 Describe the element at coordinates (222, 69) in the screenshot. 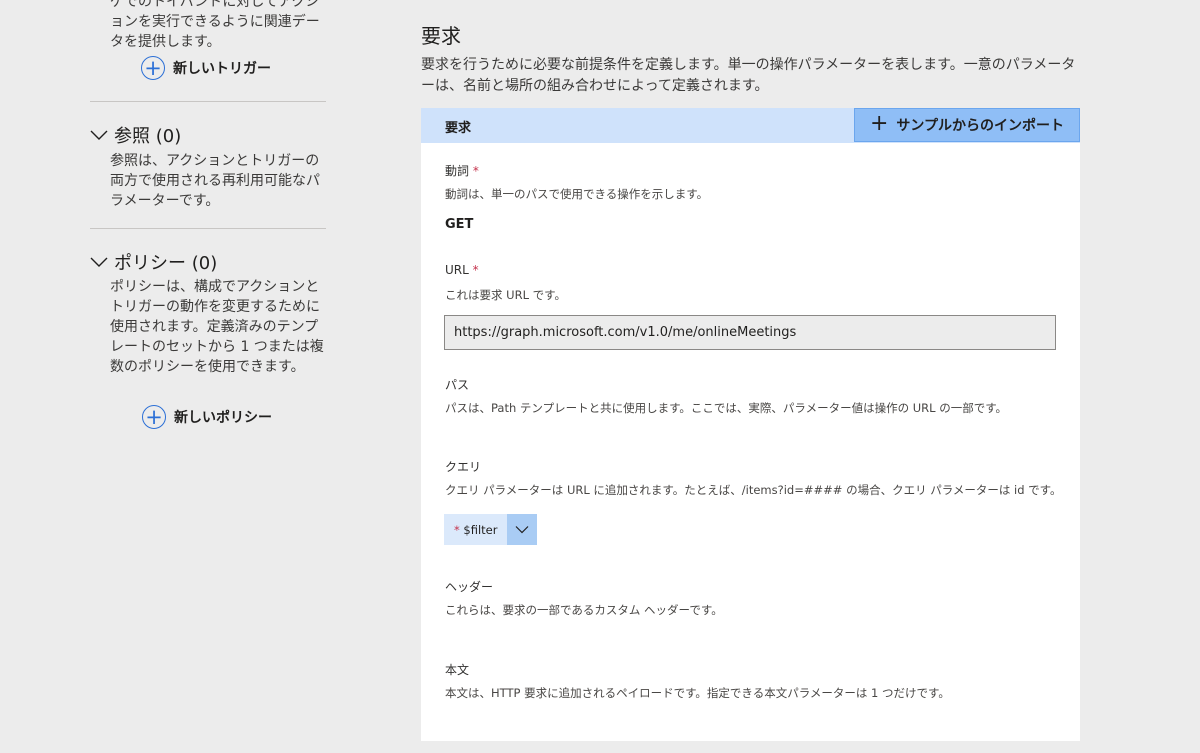

I see `new-trigger-label: 新しいトリガー` at that location.